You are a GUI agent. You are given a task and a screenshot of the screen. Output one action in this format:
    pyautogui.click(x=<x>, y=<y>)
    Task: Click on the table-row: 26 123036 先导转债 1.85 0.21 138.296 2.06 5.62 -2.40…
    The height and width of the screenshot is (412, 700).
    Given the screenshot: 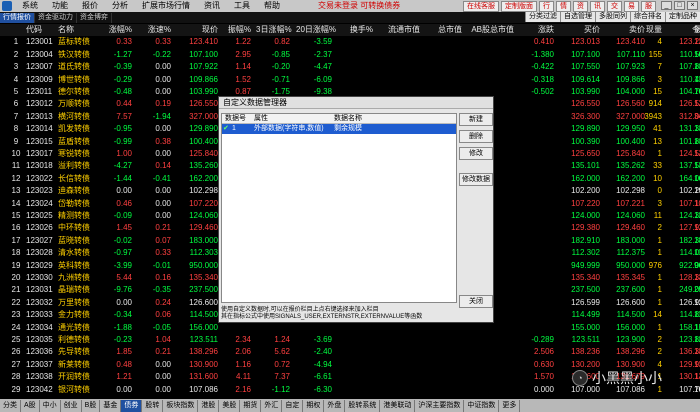 What is the action you would take?
    pyautogui.click(x=350, y=352)
    